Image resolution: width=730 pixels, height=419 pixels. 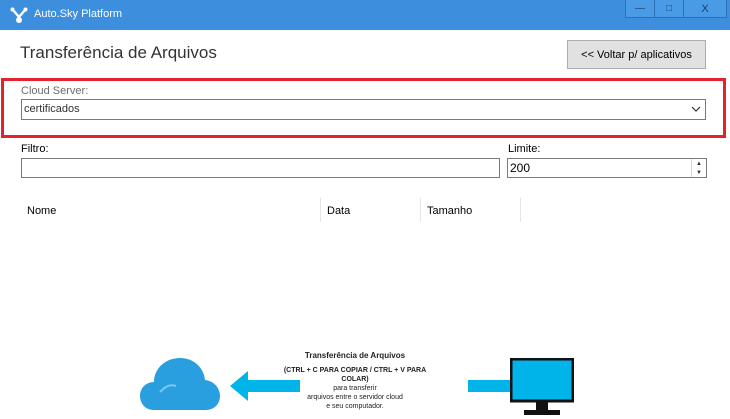 What do you see at coordinates (371, 210) in the screenshot?
I see `column-header-date: Data` at bounding box center [371, 210].